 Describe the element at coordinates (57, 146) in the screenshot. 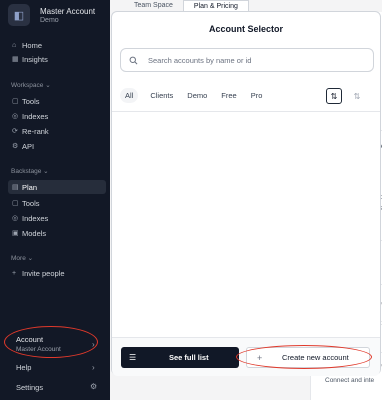

I see `sidebar-item-api: ⚙ API` at that location.